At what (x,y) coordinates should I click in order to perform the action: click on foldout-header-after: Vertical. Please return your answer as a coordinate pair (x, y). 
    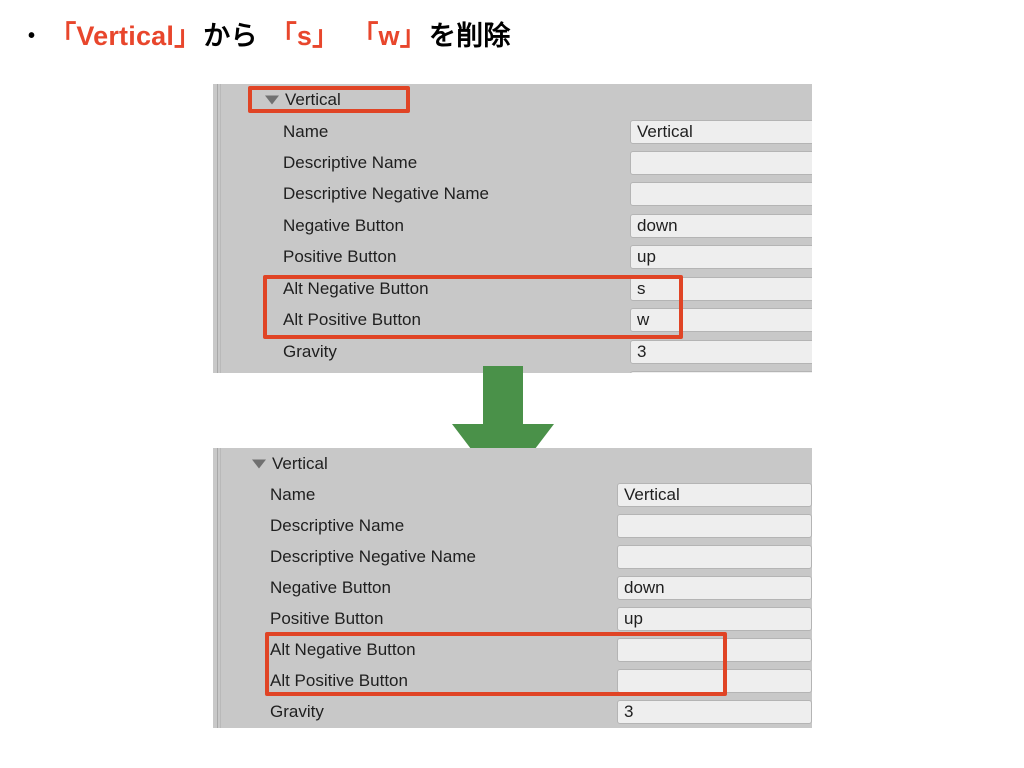
    Looking at the image, I should click on (332, 463).